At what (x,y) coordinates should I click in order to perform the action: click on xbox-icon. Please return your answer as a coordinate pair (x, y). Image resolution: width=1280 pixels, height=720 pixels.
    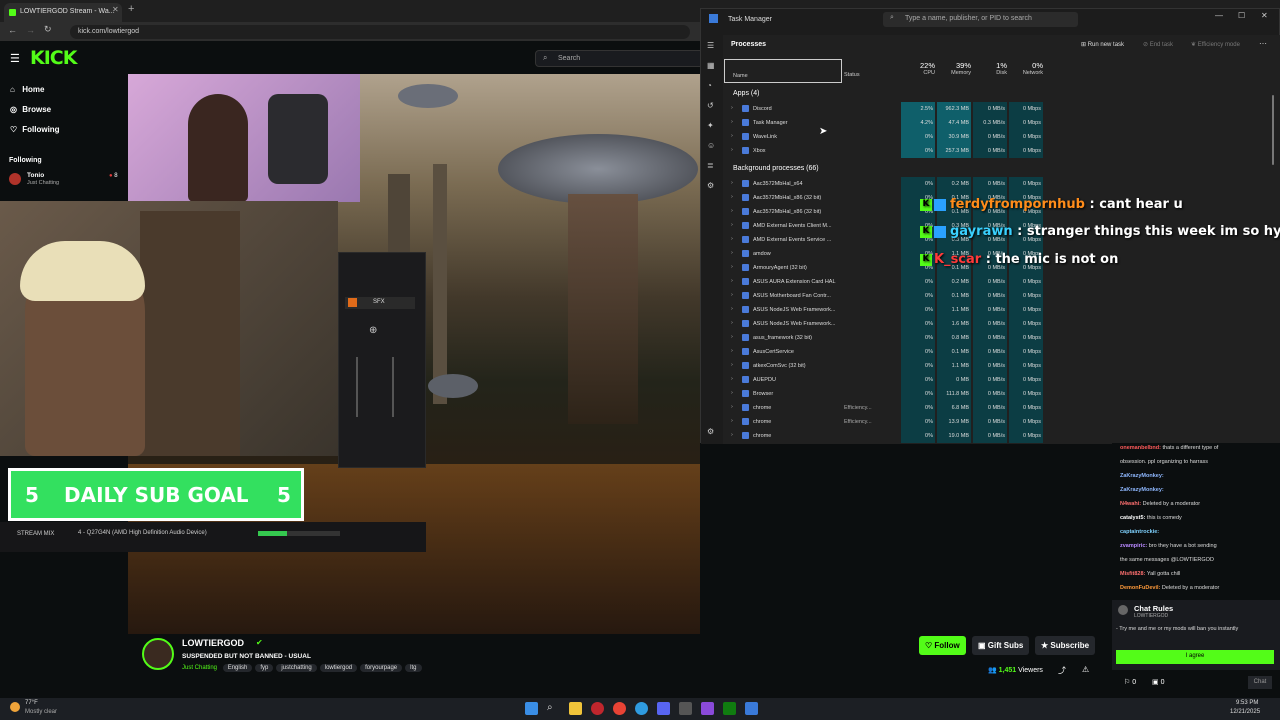
    Looking at the image, I should click on (729, 708).